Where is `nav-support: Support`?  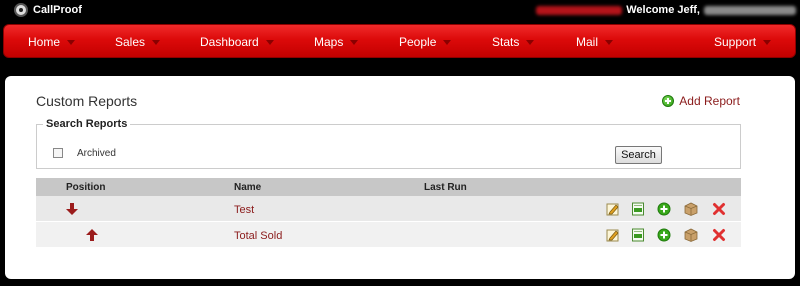 nav-support: Support is located at coordinates (743, 42).